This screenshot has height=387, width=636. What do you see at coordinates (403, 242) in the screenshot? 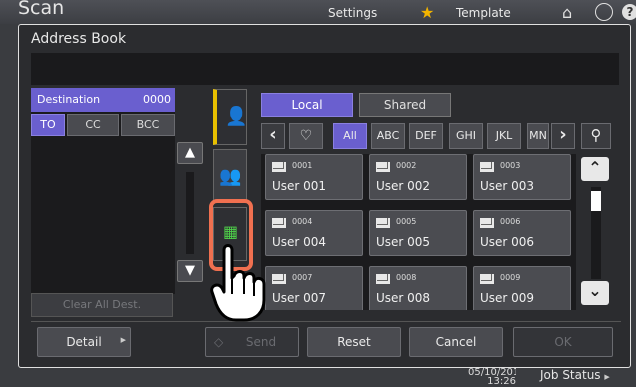
I see `entry-name: User 005` at bounding box center [403, 242].